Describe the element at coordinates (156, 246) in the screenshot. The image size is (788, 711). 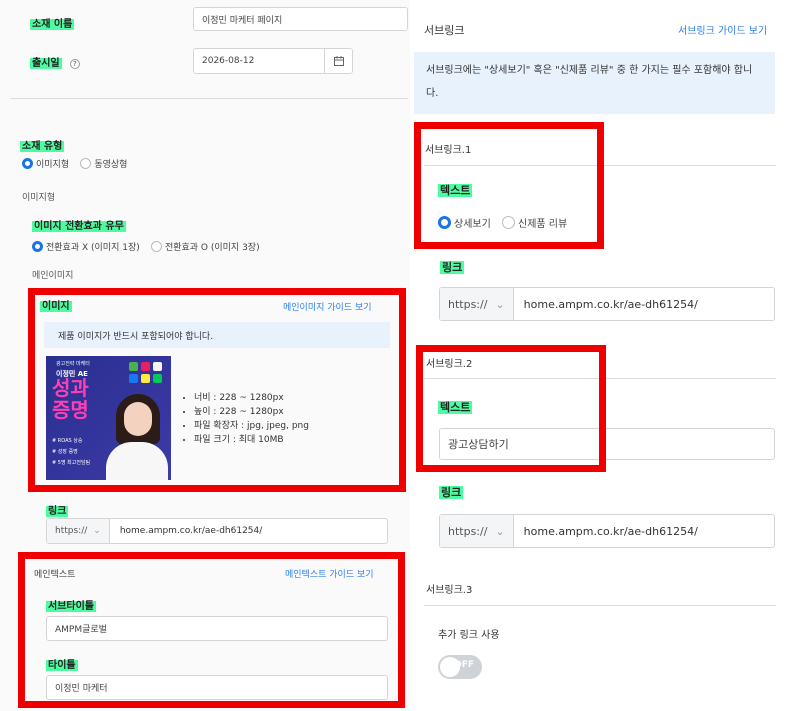
I see `radio-transition-on` at that location.